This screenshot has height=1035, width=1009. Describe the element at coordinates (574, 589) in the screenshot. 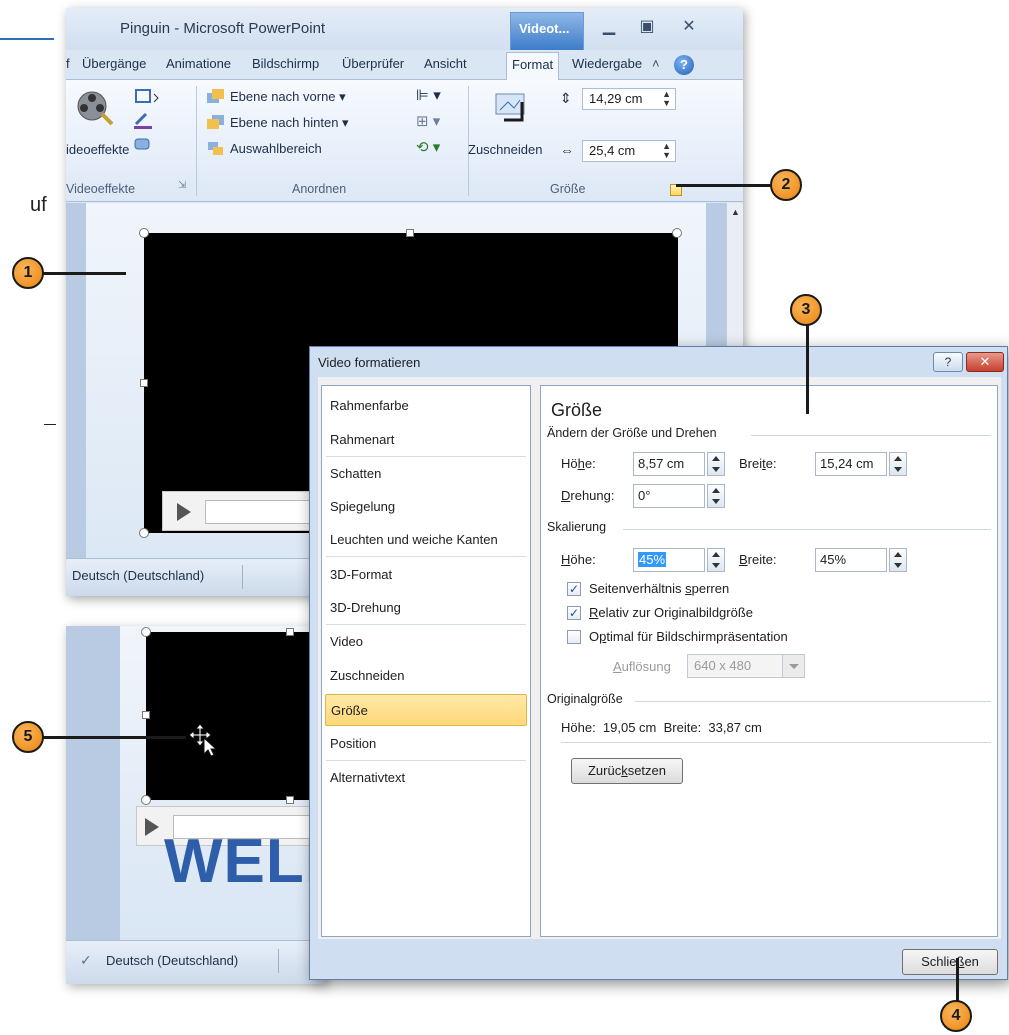

I see `lock-aspect-checkbox: ✓` at that location.